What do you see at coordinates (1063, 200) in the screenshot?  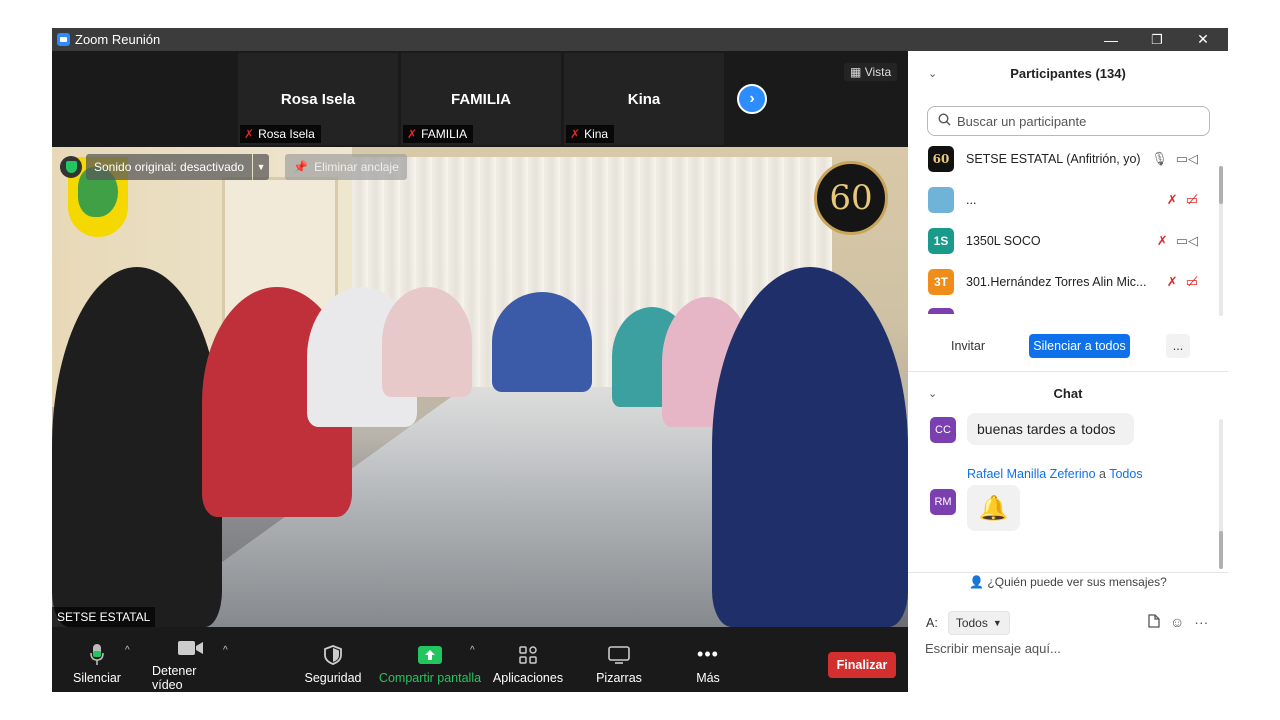 I see `participant-row: ... ✗ ▭̸` at bounding box center [1063, 200].